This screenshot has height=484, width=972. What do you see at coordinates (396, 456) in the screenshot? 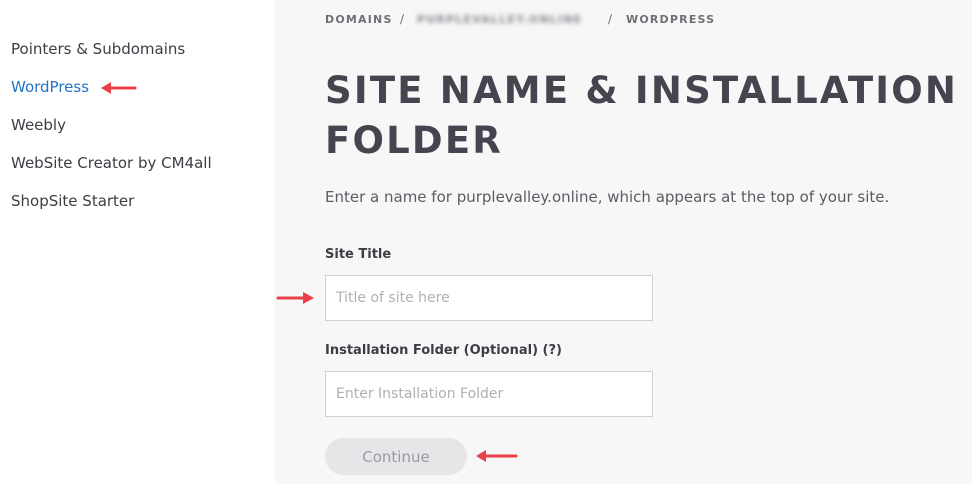
I see `continue-button: Continue` at bounding box center [396, 456].